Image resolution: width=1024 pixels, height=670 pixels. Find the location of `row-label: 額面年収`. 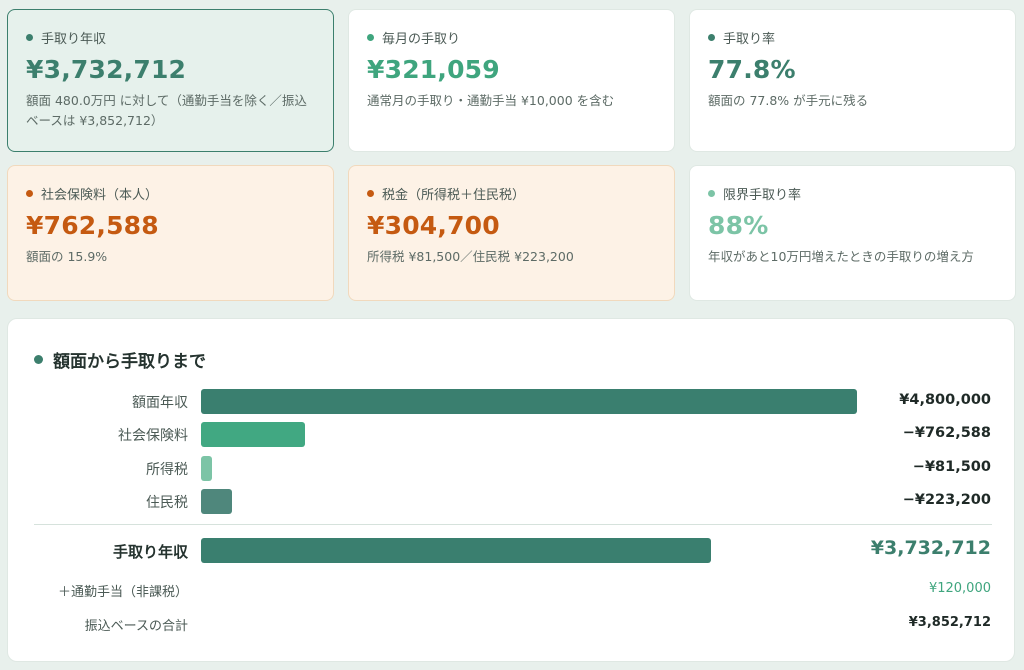

row-label: 額面年収 is located at coordinates (160, 403).